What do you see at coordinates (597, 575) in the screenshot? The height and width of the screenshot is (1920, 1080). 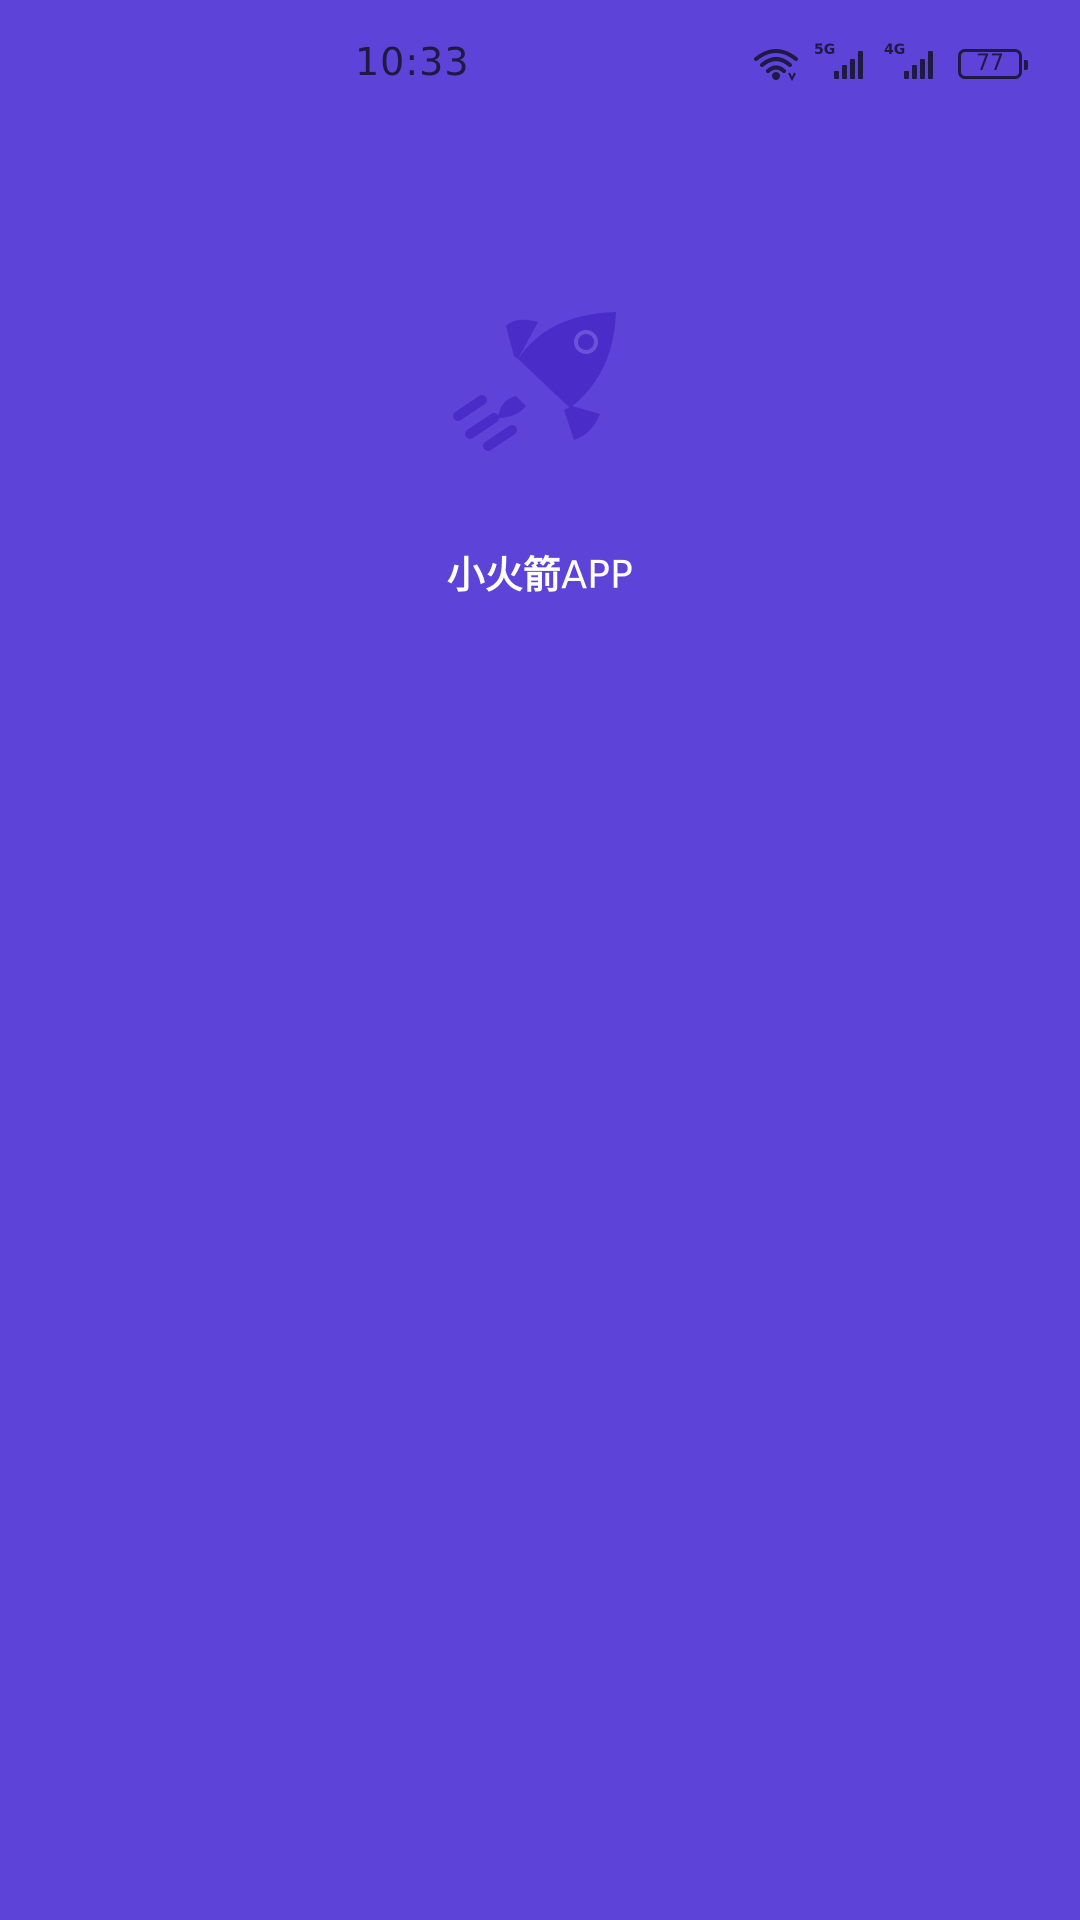 I see `app-title-en: APP` at bounding box center [597, 575].